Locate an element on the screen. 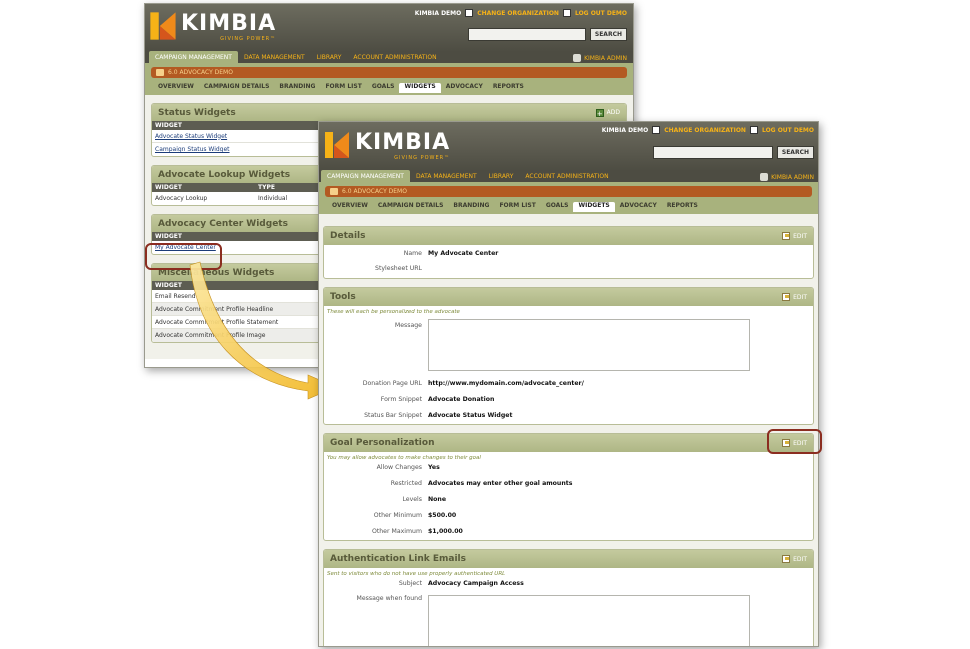 Image resolution: width=970 pixels, height=649 pixels. edit-details-button: EDIT is located at coordinates (794, 236).